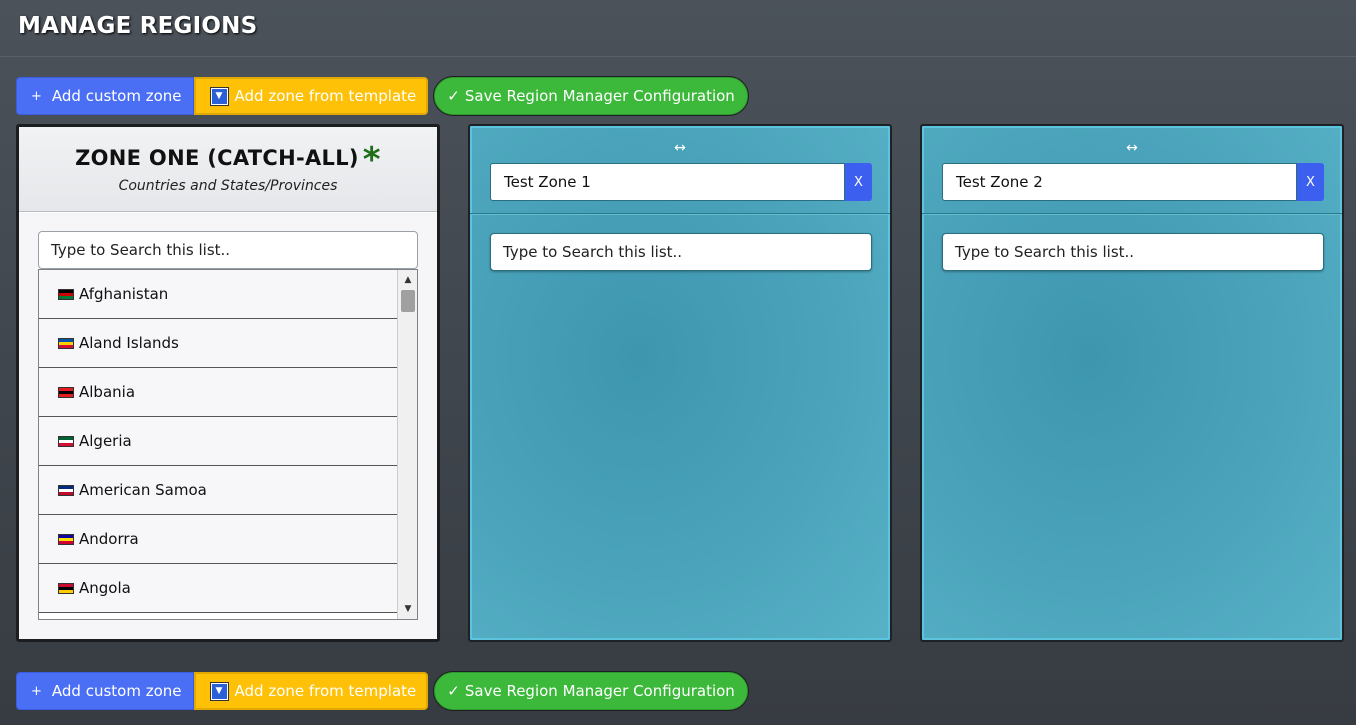 This screenshot has width=1356, height=725. I want to click on region-list-item-label: Angola, so click(105, 588).